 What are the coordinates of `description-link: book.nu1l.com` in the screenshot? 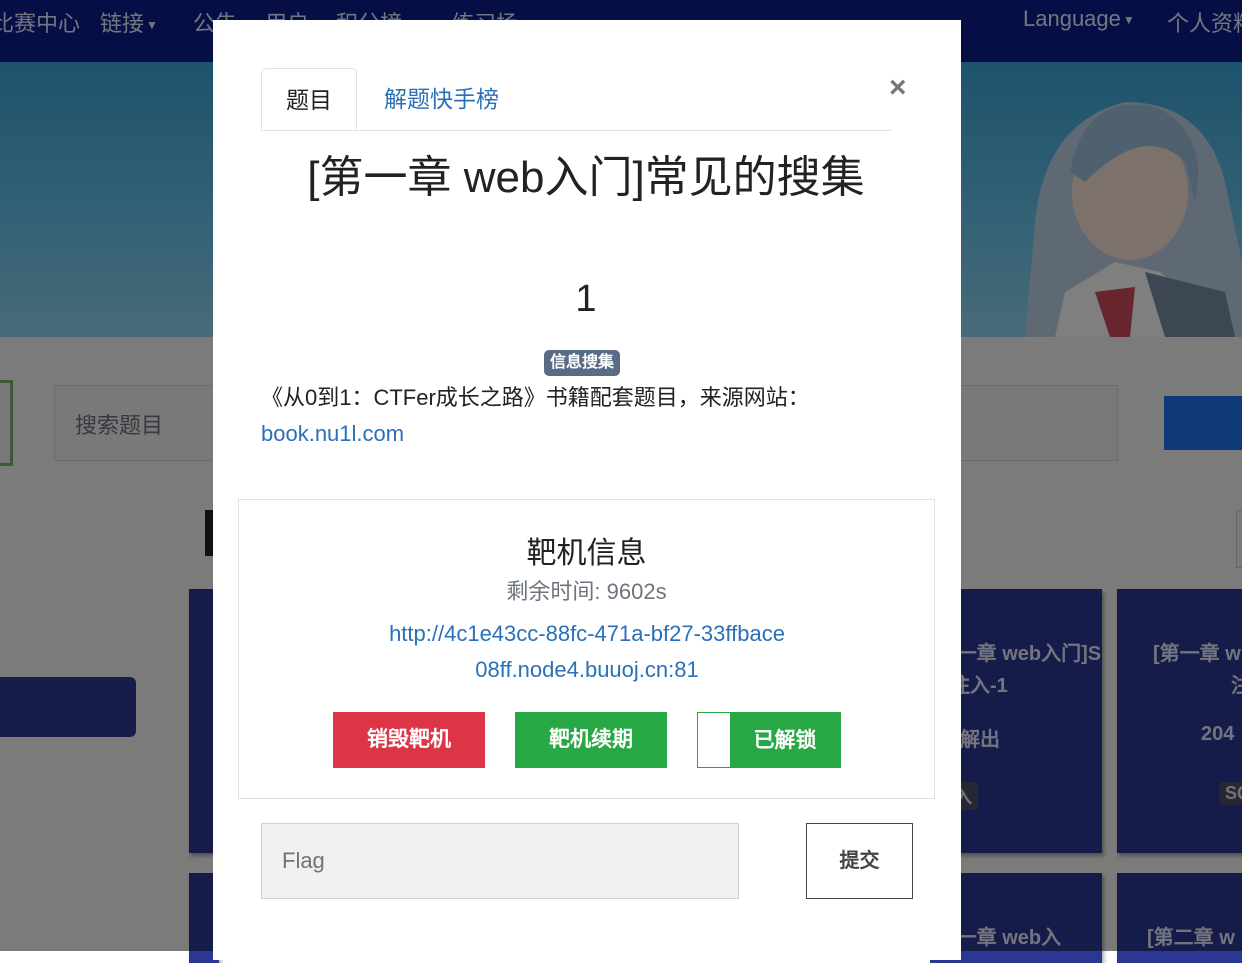 It's located at (332, 433).